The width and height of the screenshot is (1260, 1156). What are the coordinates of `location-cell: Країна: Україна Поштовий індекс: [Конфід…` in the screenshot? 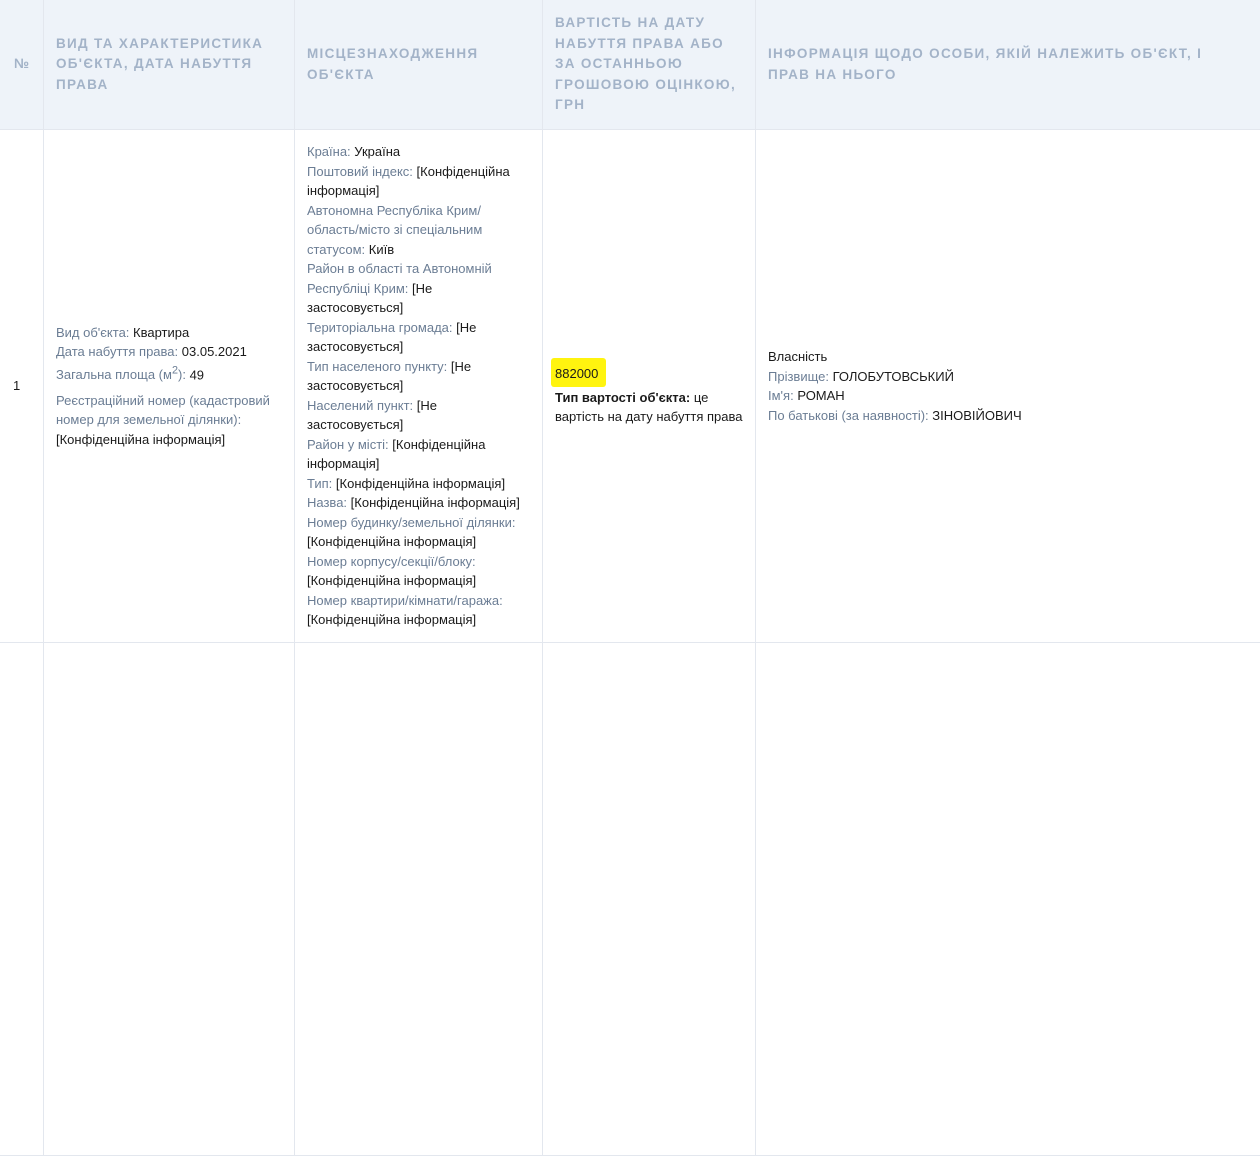 It's located at (419, 386).